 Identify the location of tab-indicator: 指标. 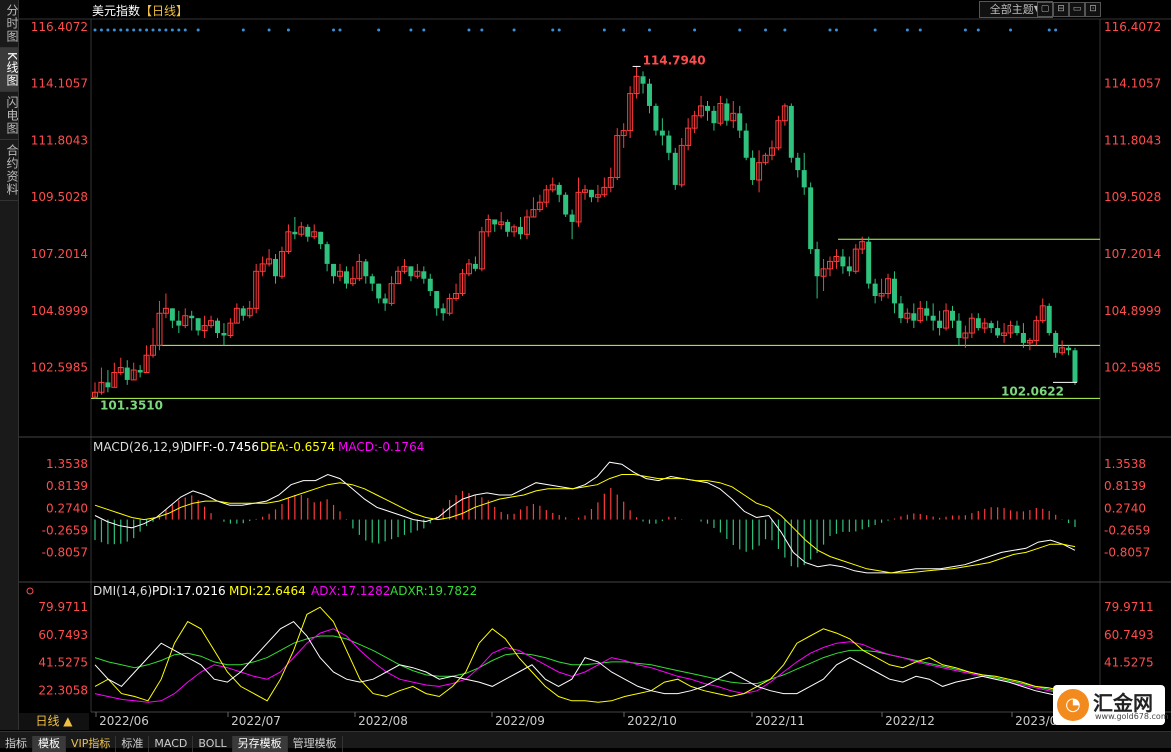
(16, 744).